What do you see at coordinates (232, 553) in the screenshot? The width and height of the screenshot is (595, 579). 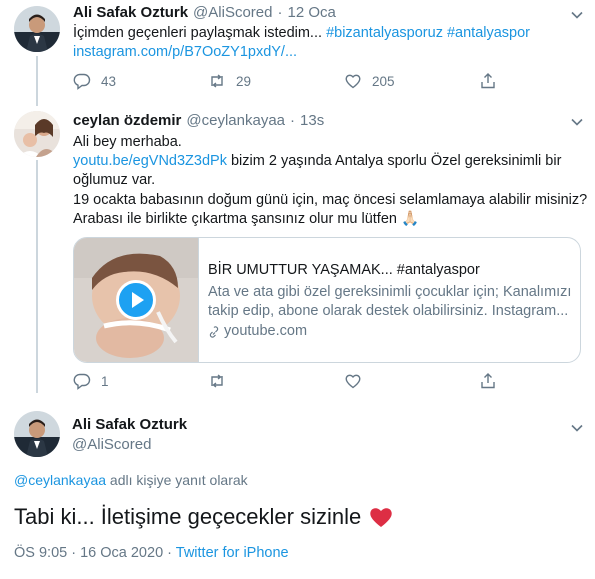 I see `client-link: Twitter for iPhone` at bounding box center [232, 553].